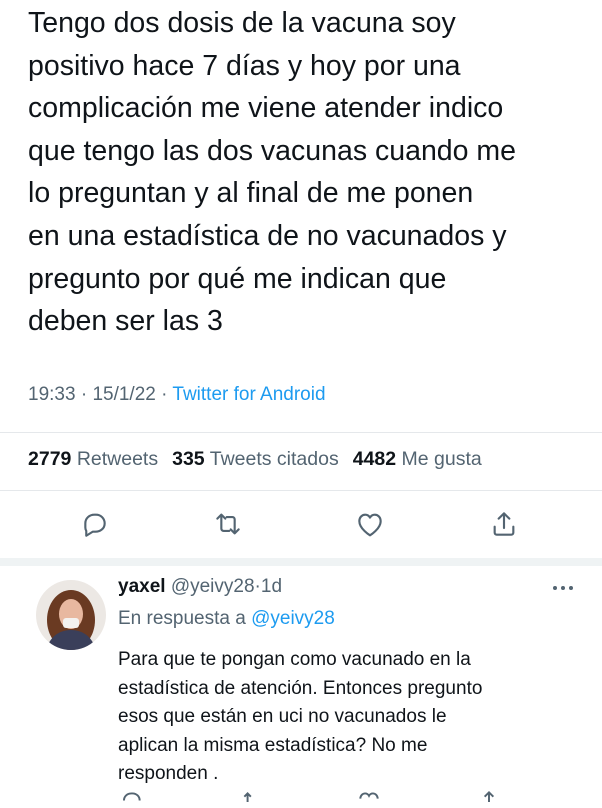  I want to click on reply-header: yaxel @yeivy28·1d, so click(200, 587).